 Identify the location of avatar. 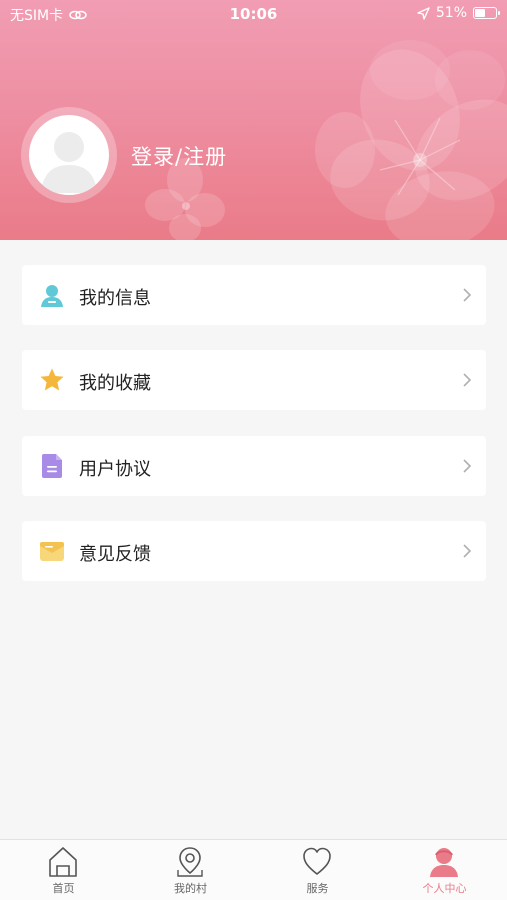
(69, 155).